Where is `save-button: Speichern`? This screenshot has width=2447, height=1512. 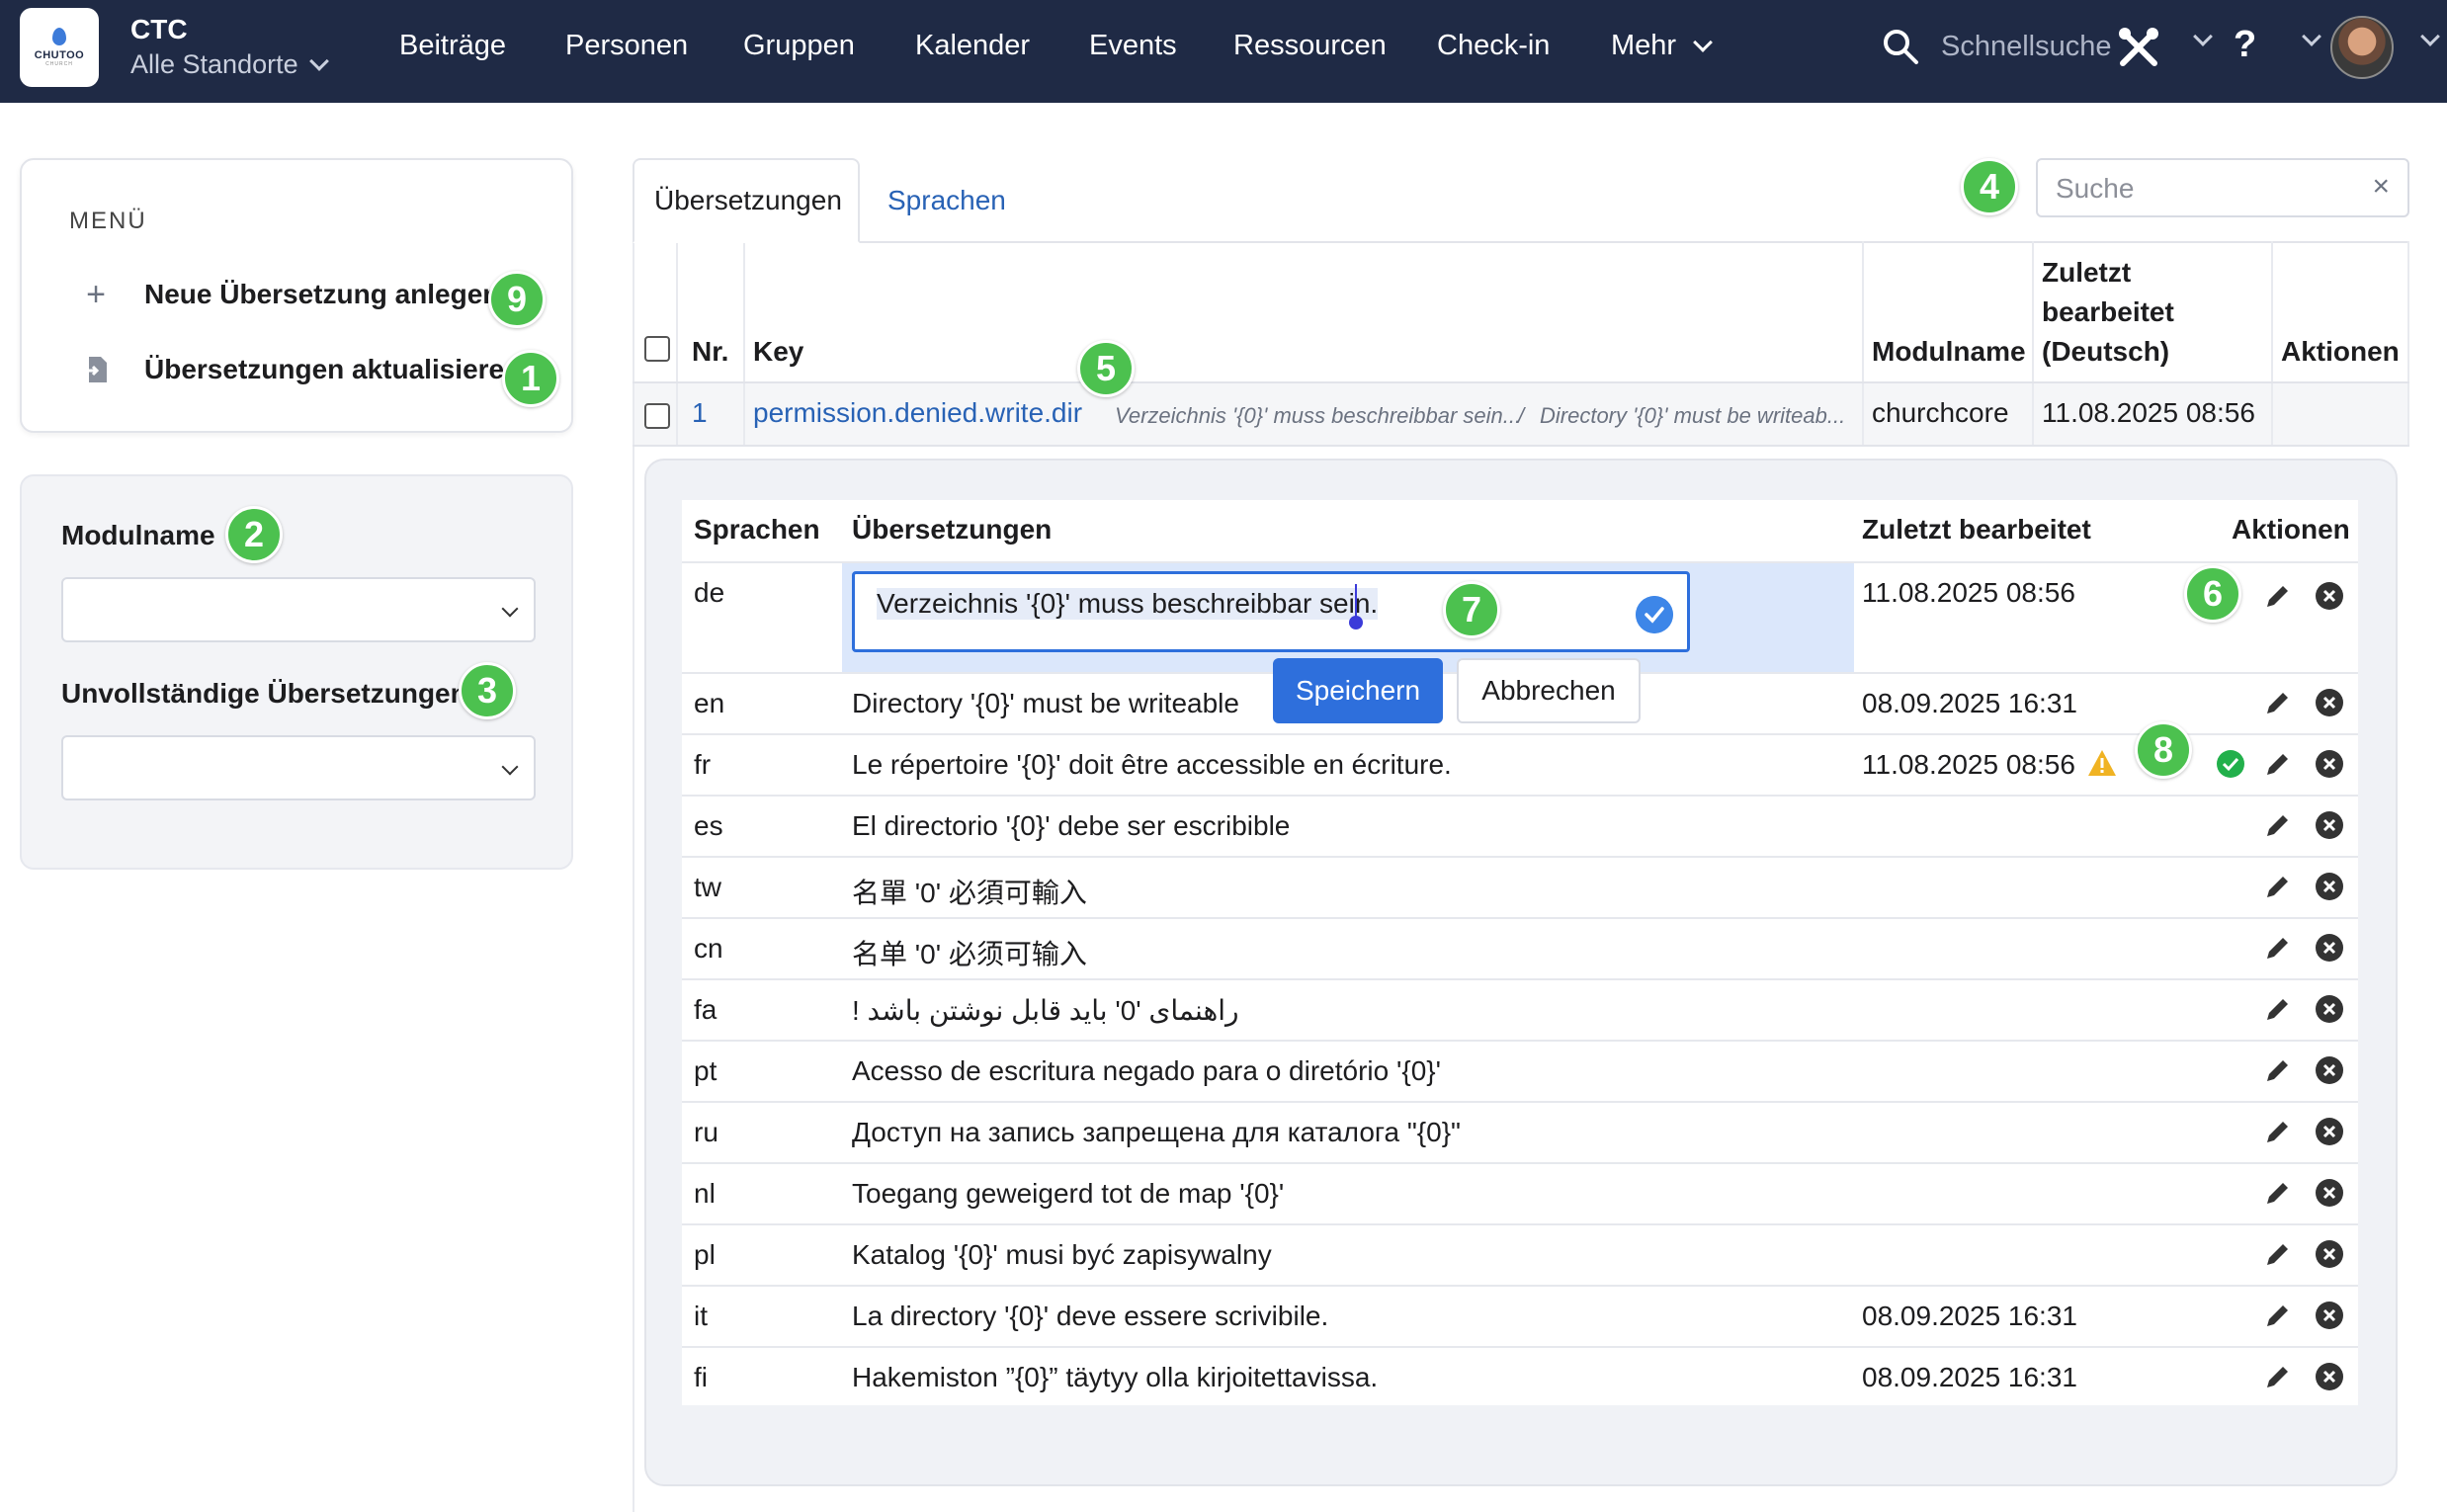 save-button: Speichern is located at coordinates (1358, 690).